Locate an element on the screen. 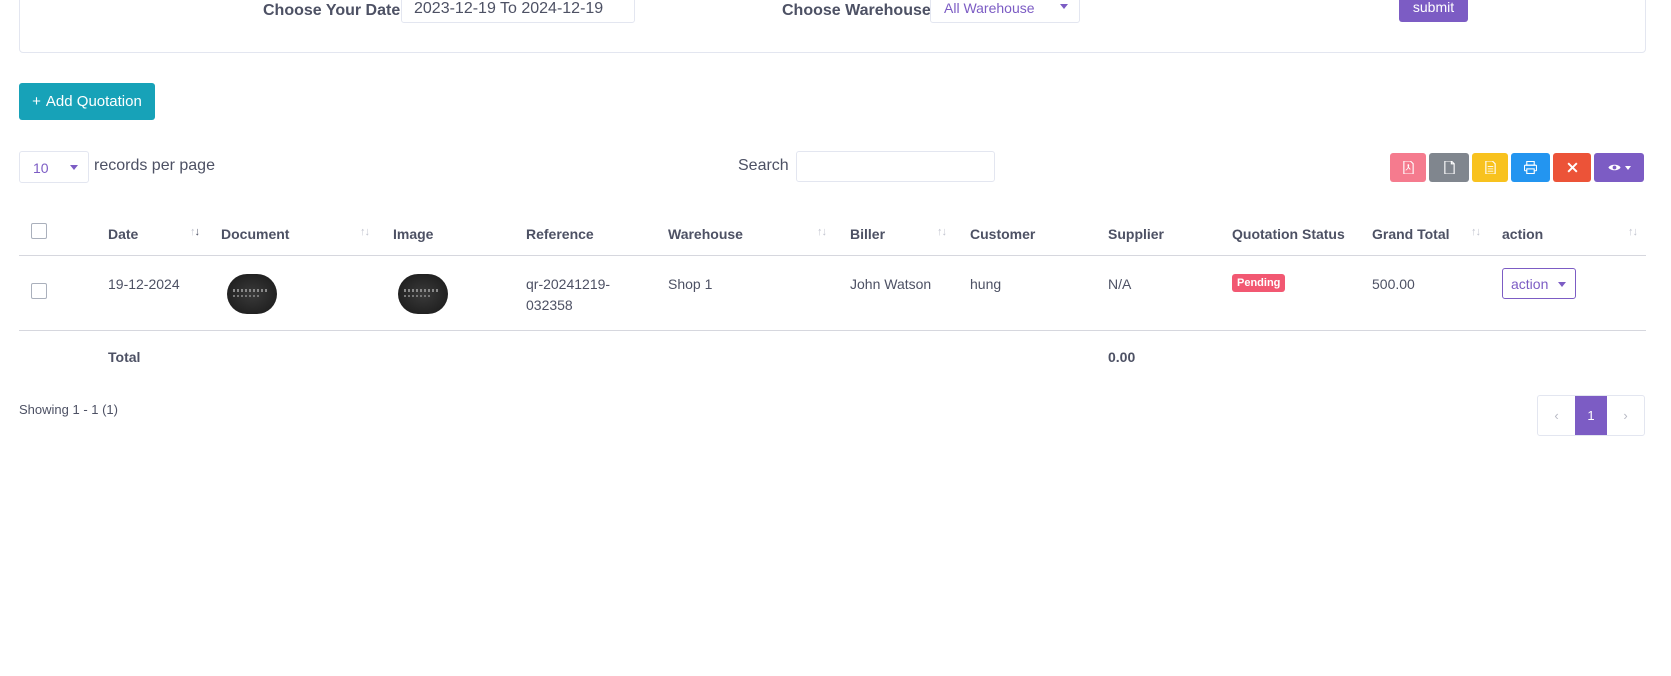 This screenshot has width=1671, height=676. export-csv-button is located at coordinates (1449, 167).